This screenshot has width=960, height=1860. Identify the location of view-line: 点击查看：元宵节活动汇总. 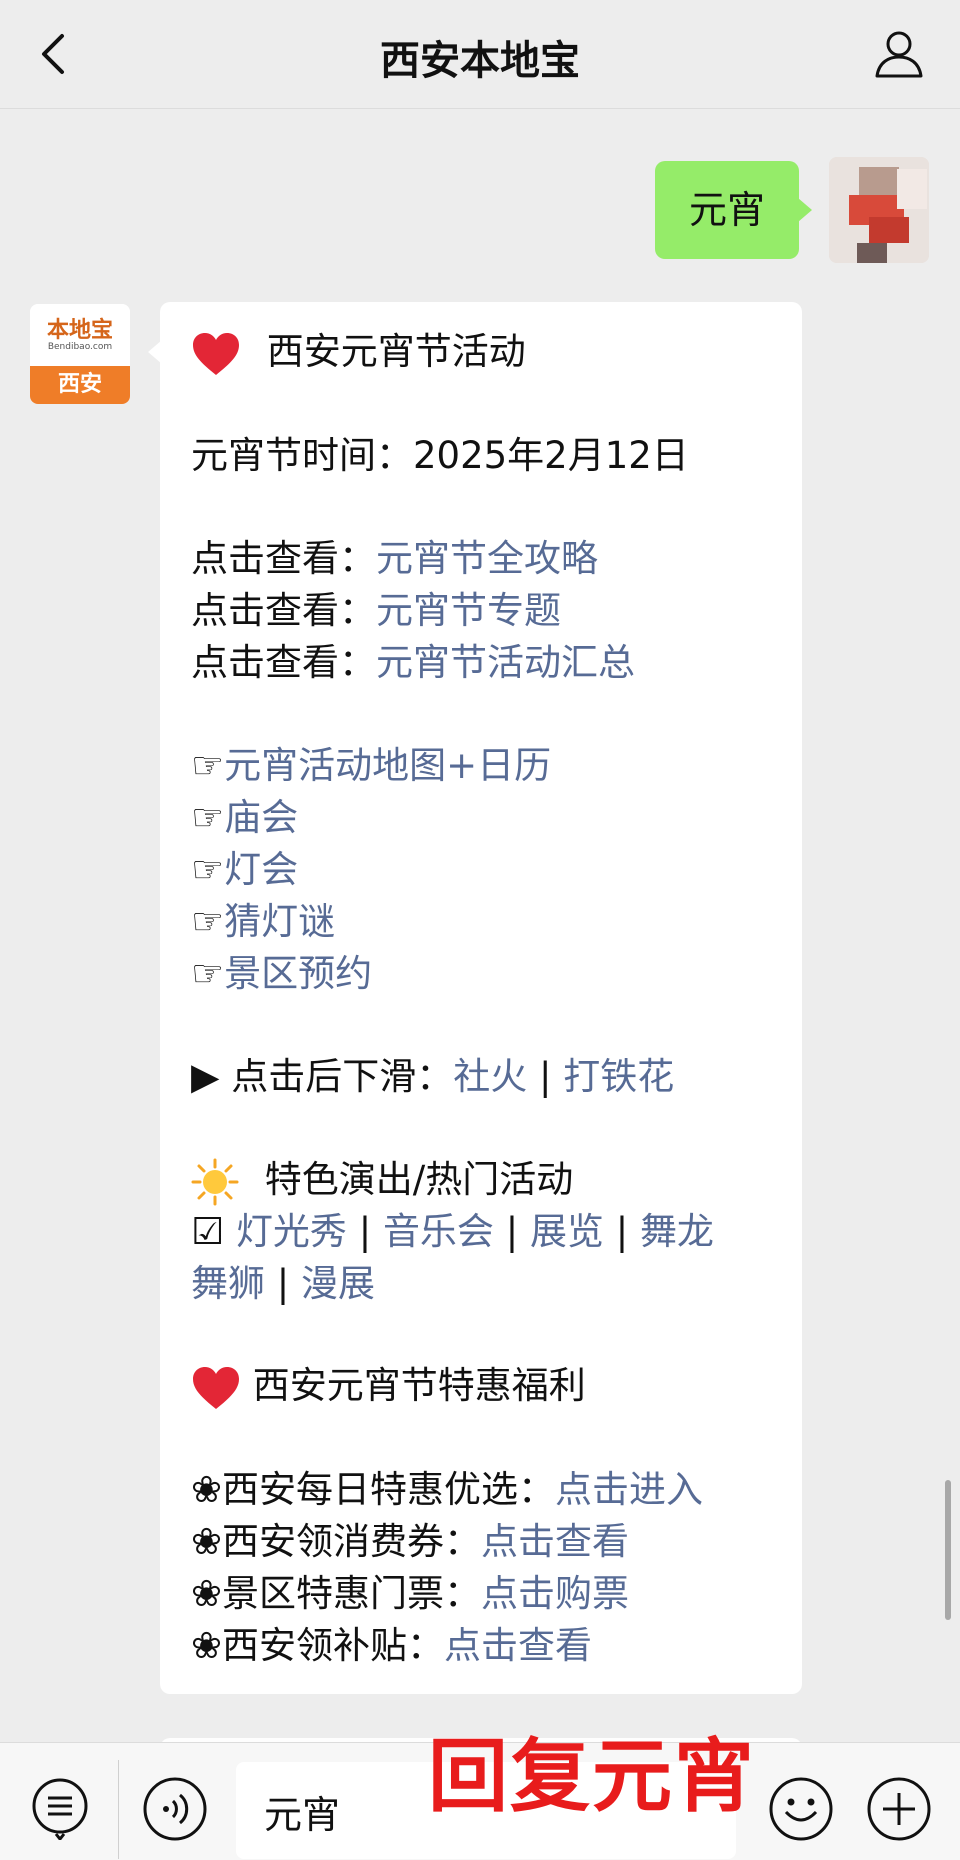
(413, 663).